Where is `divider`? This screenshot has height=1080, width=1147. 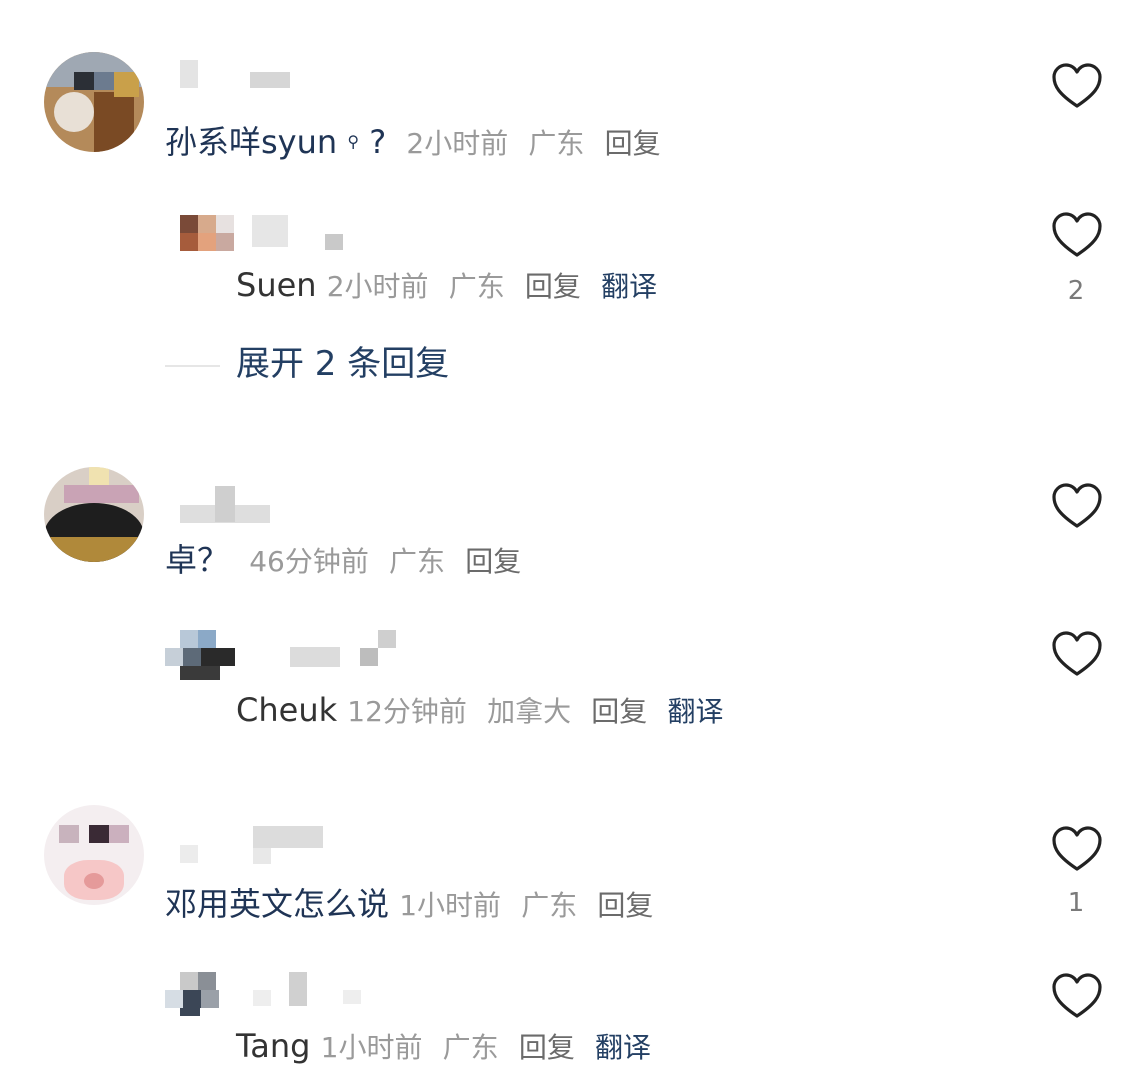
divider is located at coordinates (192, 366).